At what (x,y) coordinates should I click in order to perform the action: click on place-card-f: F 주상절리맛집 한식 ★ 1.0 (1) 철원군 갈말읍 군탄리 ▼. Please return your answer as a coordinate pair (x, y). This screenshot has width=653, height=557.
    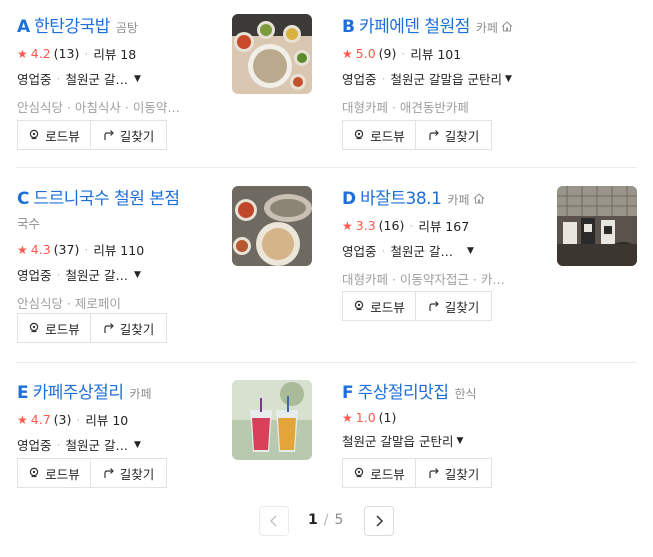
    Looking at the image, I should click on (492, 414).